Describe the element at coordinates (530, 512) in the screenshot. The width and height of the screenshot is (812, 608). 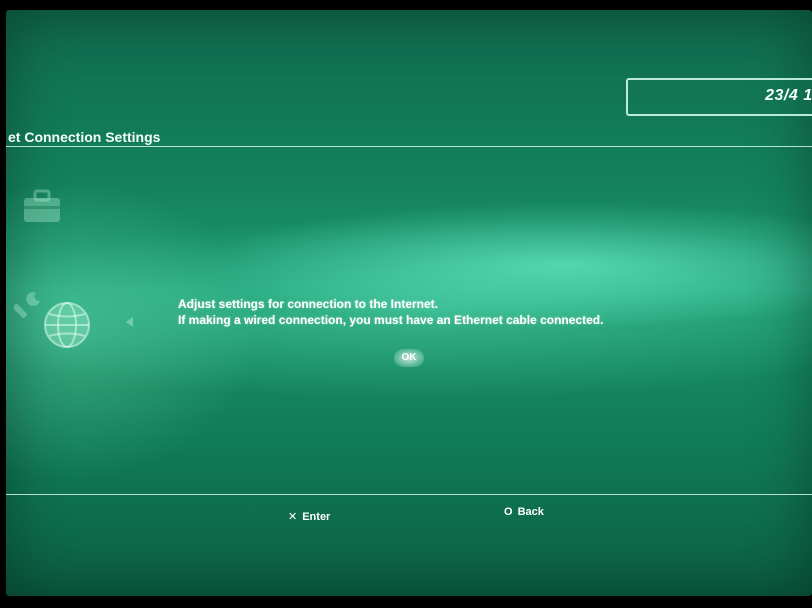
I see `back-label: Back` at that location.